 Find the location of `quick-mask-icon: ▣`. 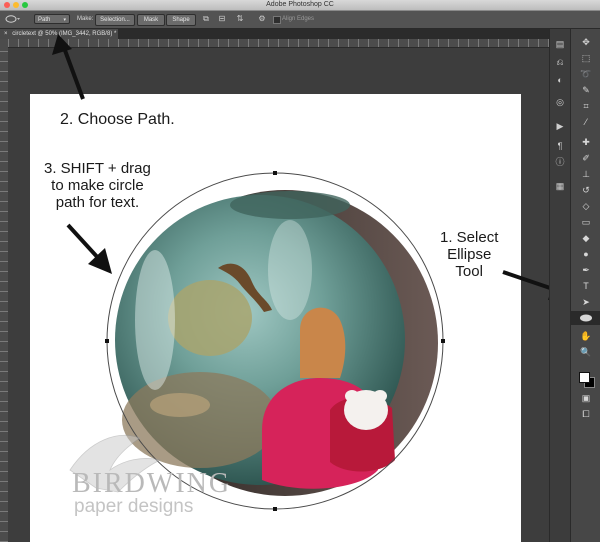

quick-mask-icon: ▣ is located at coordinates (585, 398).